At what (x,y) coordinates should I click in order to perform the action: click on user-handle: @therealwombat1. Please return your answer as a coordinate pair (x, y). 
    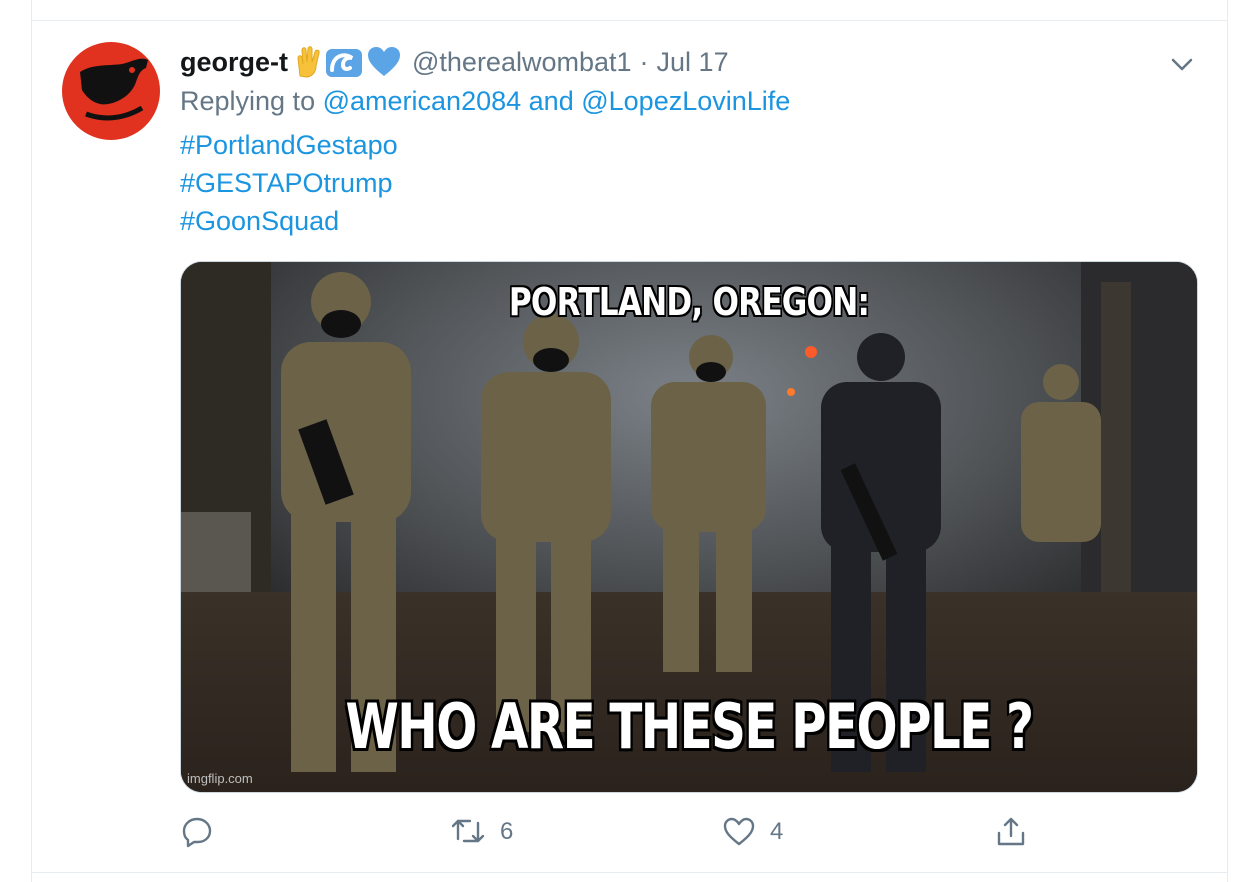
    Looking at the image, I should click on (522, 62).